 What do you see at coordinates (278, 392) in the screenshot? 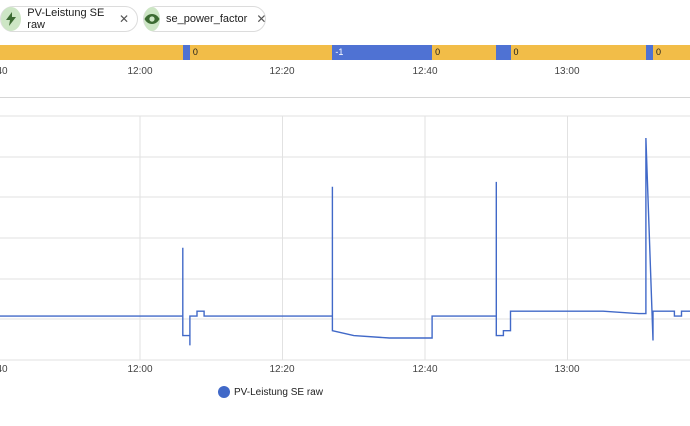
I see `legend-label: PV-Leistung SE raw` at bounding box center [278, 392].